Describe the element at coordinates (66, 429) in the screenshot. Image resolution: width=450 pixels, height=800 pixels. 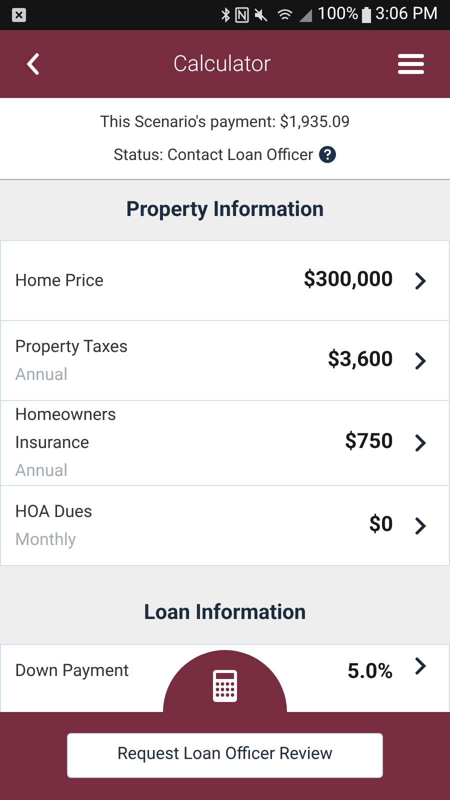
I see `row-label: Homeowners Insurance` at that location.